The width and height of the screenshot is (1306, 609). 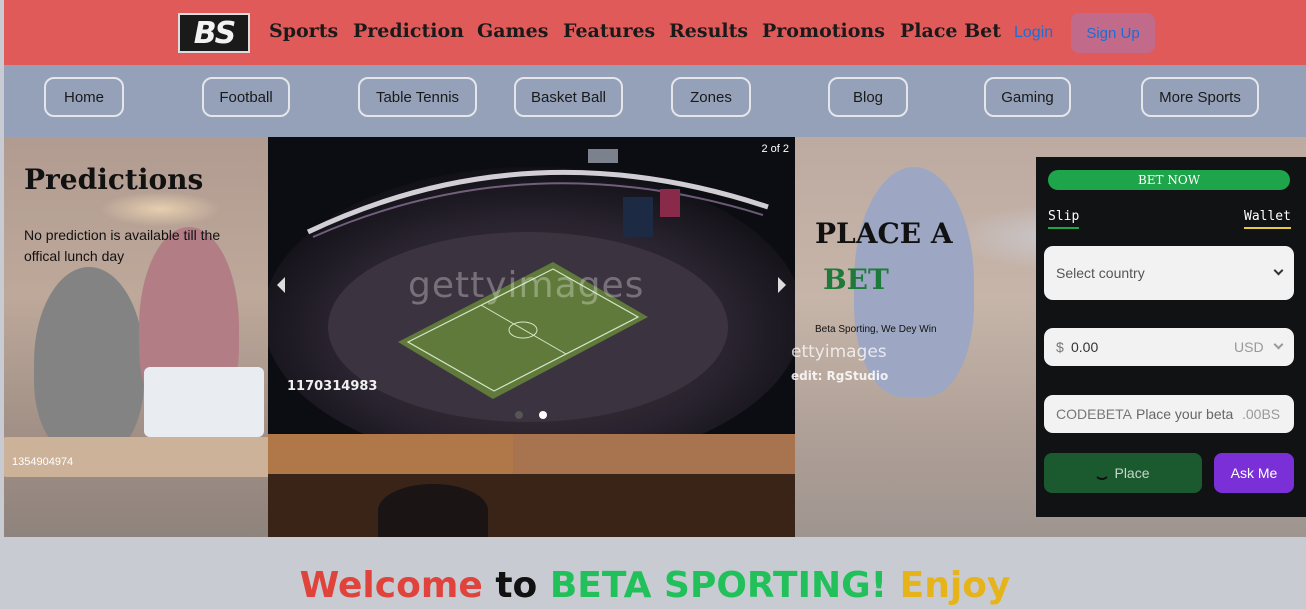 What do you see at coordinates (839, 352) in the screenshot?
I see `image-credit-watermark: ettyimages` at bounding box center [839, 352].